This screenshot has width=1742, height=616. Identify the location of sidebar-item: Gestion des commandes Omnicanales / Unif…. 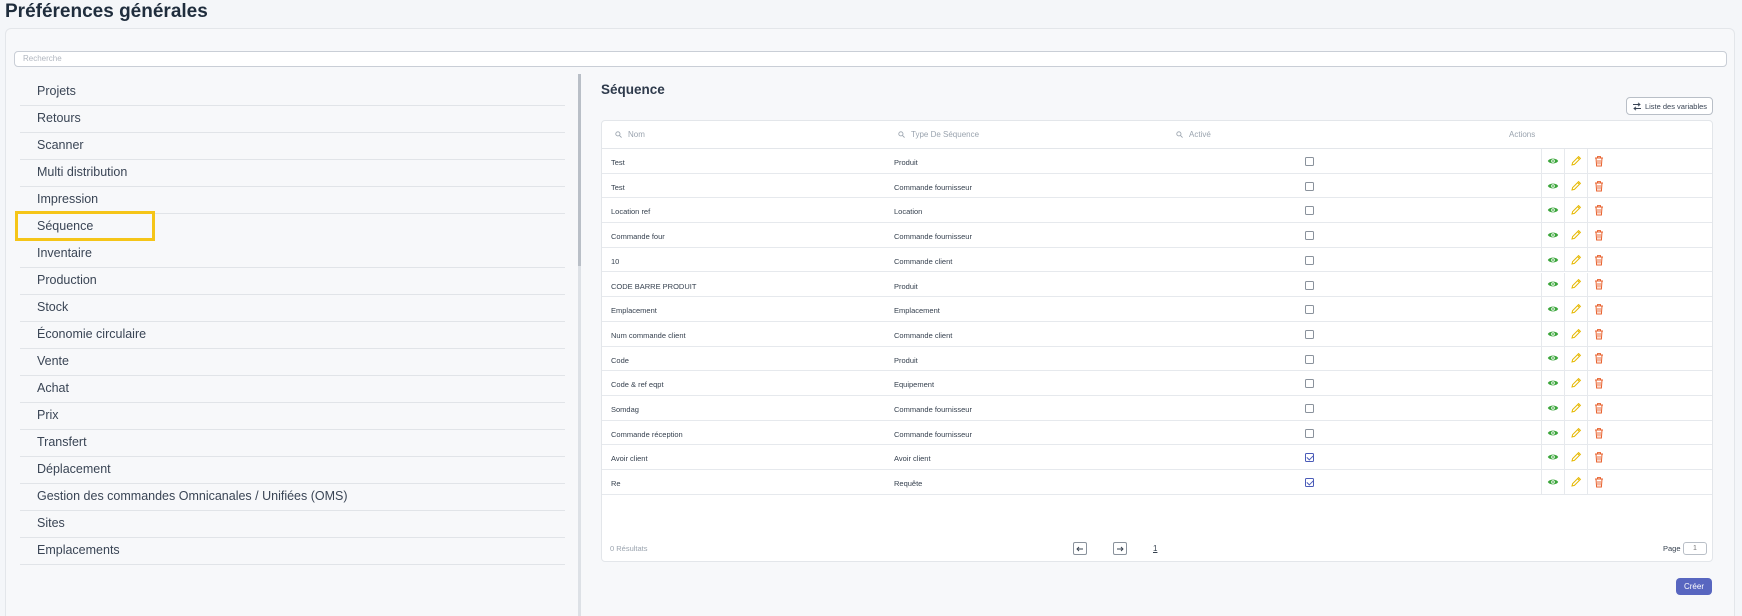
(292, 496).